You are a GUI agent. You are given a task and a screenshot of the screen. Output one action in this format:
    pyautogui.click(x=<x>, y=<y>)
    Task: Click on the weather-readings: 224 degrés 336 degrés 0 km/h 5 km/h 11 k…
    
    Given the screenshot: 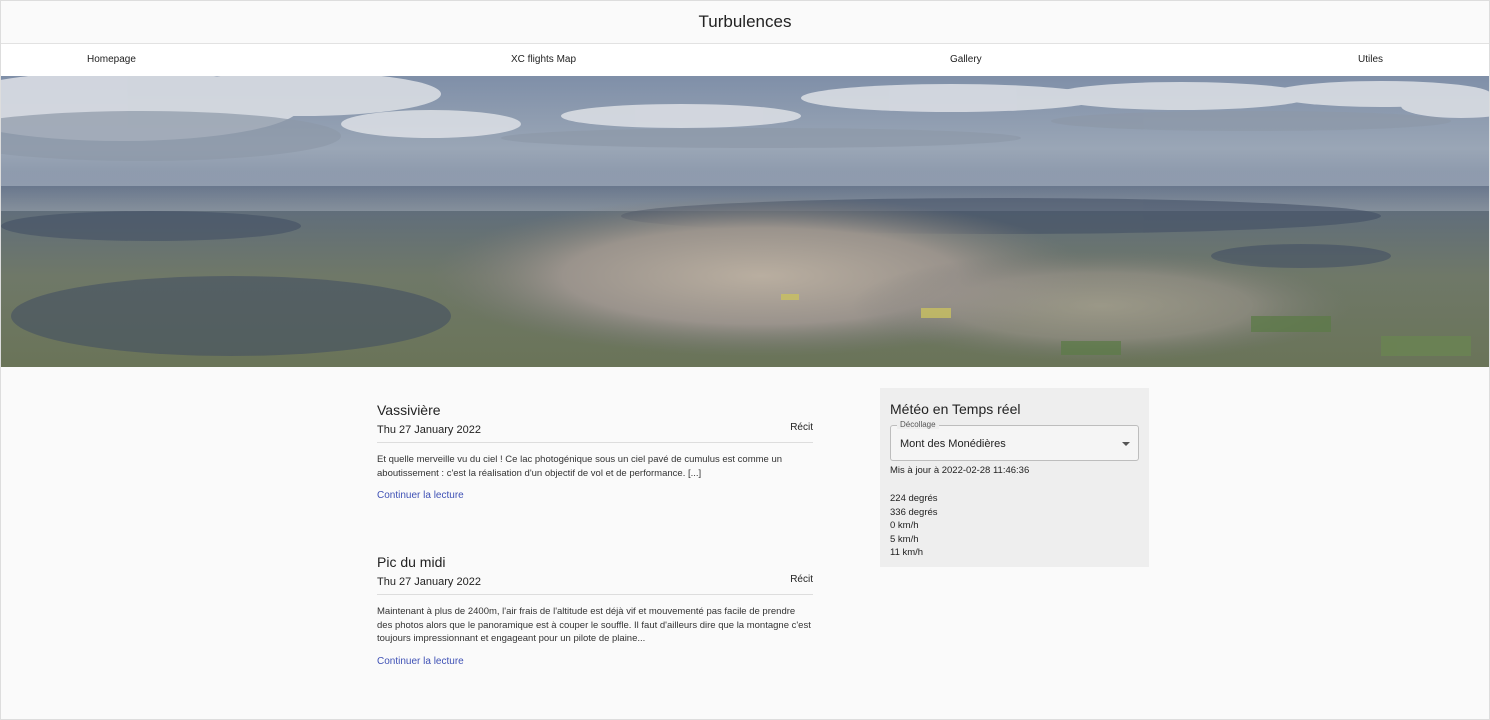 What is the action you would take?
    pyautogui.click(x=1014, y=526)
    